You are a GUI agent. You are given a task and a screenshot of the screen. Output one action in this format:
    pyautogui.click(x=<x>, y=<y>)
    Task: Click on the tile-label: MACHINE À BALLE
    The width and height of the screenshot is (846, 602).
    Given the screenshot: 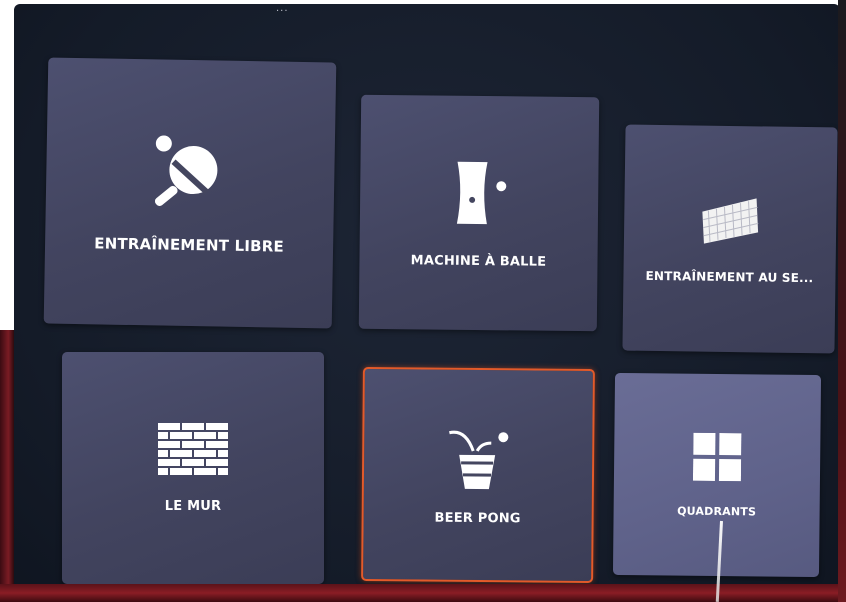 What is the action you would take?
    pyautogui.click(x=478, y=261)
    